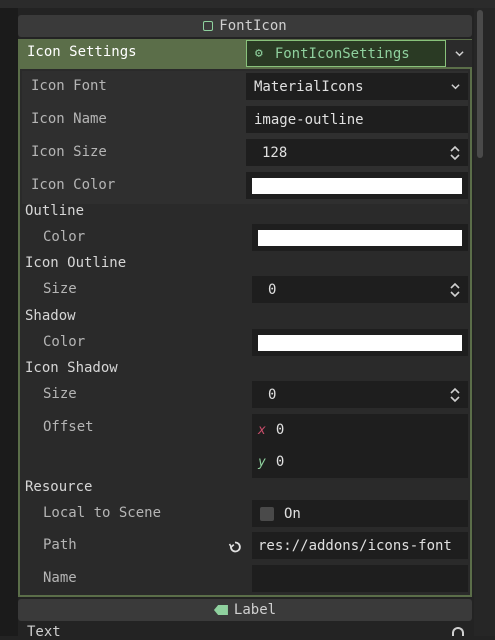 The image size is (495, 640). I want to click on local-to-scene-label: Local to Scene, so click(102, 513).